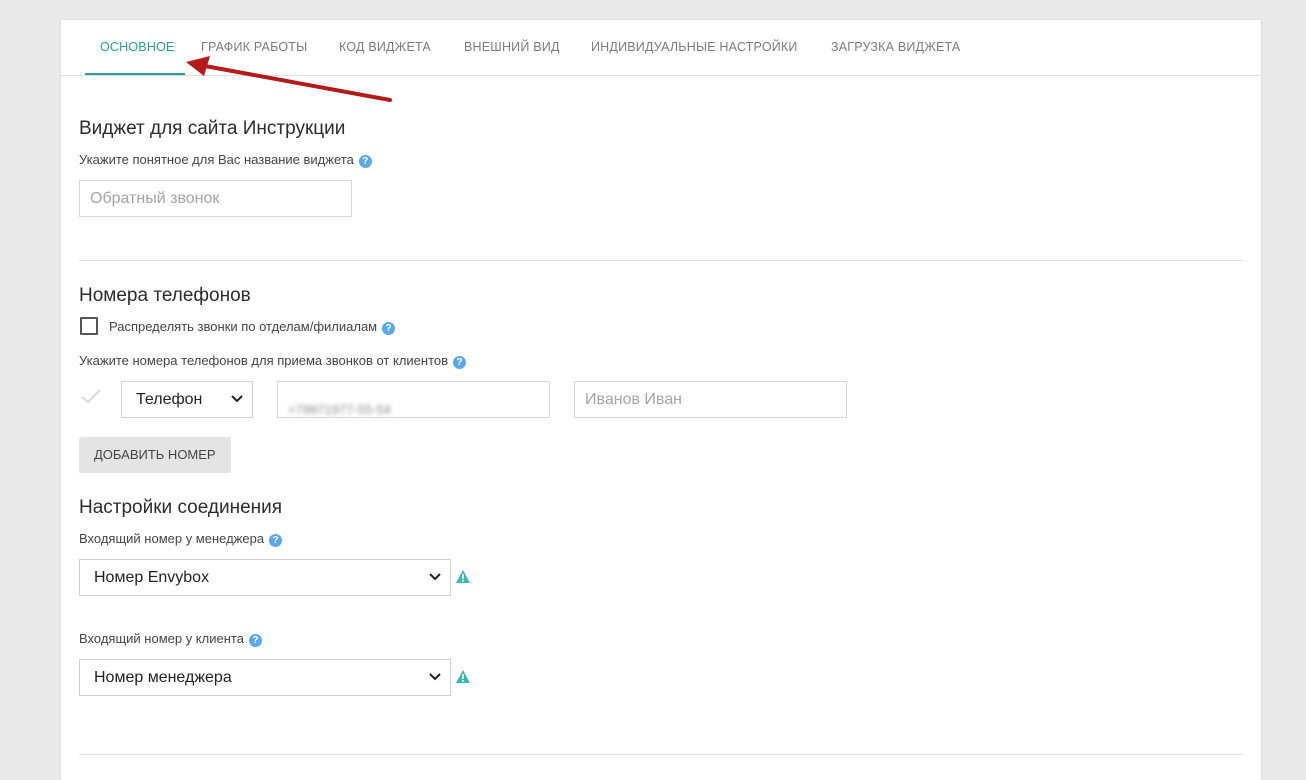 The width and height of the screenshot is (1306, 780). Describe the element at coordinates (254, 47) in the screenshot. I see `tab-schedule: График работы` at that location.